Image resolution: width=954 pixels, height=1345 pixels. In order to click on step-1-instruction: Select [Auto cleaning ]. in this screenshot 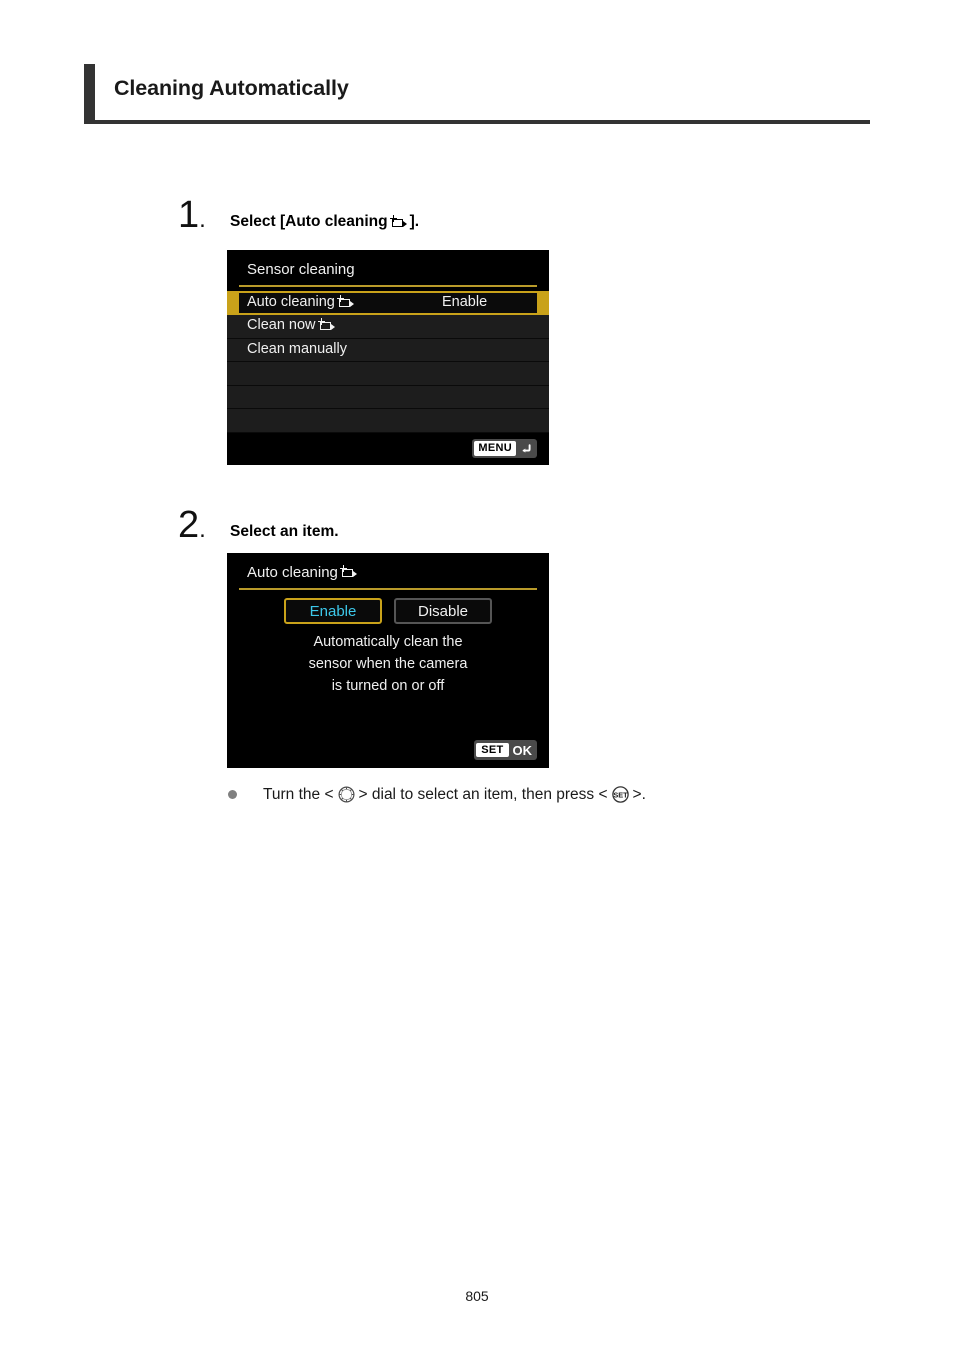, I will do `click(324, 222)`.